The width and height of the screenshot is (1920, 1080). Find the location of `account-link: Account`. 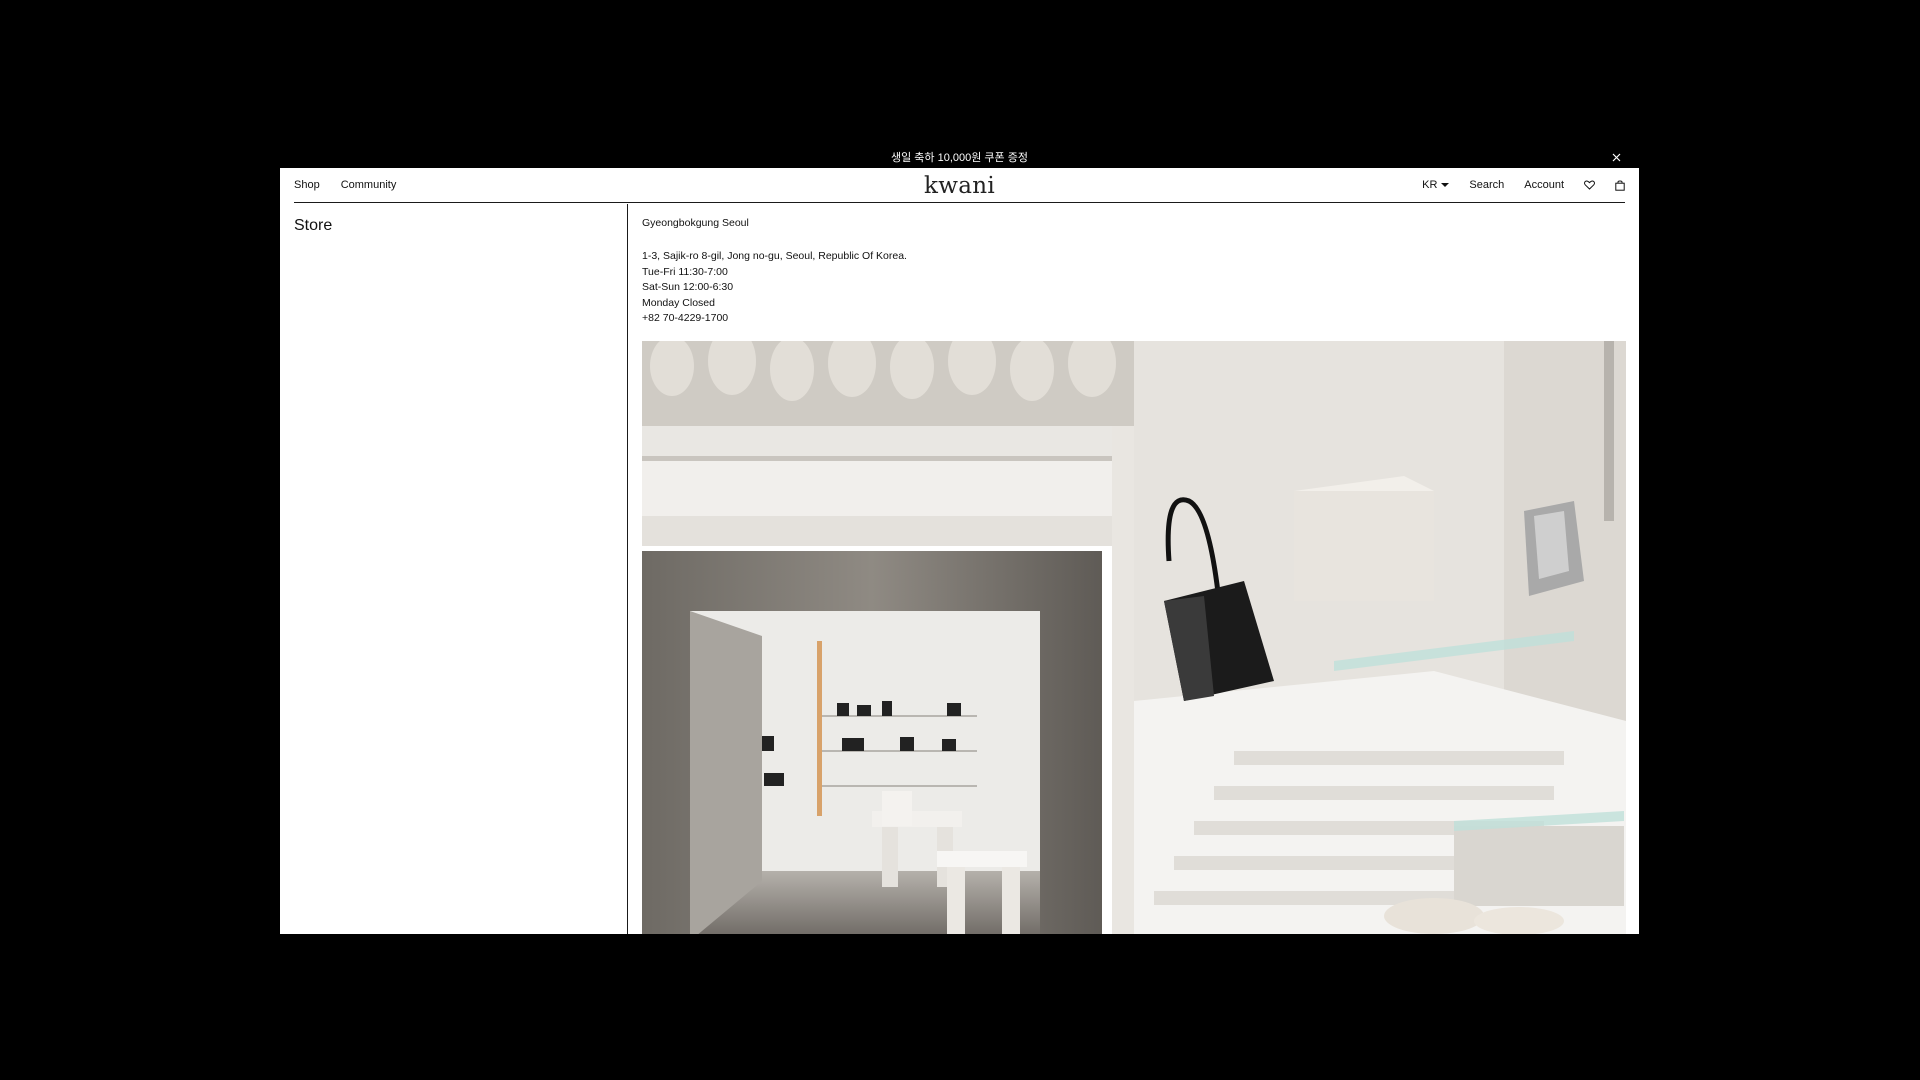

account-link: Account is located at coordinates (1544, 185).